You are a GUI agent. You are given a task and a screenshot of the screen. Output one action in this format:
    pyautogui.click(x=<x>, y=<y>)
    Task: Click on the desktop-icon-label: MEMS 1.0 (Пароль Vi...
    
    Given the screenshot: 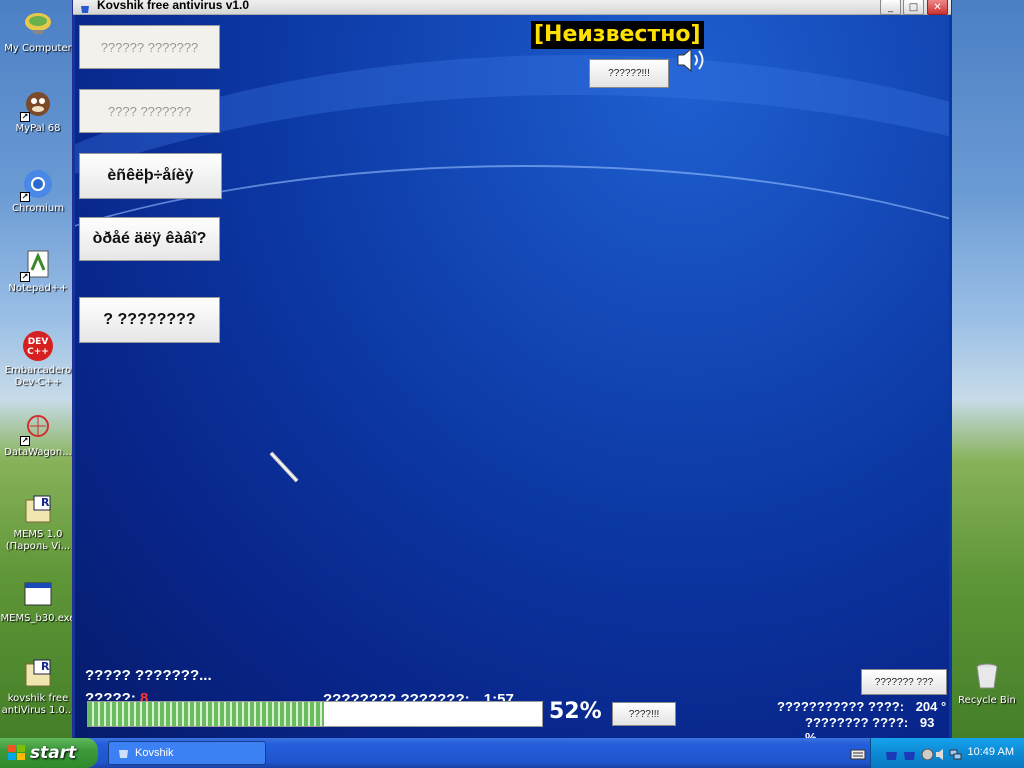 What is the action you would take?
    pyautogui.click(x=38, y=540)
    